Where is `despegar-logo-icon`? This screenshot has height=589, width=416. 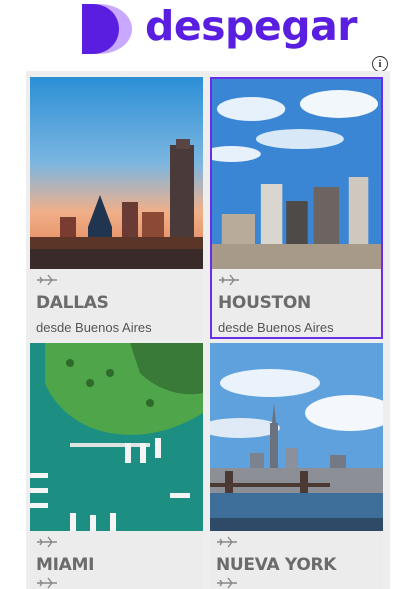
despegar-logo-icon is located at coordinates (107, 29).